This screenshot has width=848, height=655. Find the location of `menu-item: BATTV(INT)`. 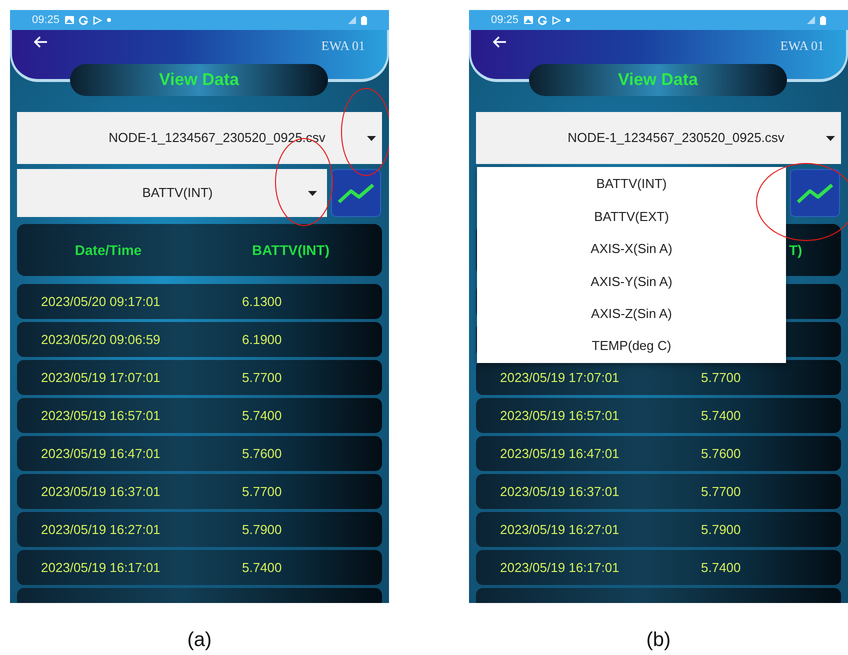

menu-item: BATTV(INT) is located at coordinates (631, 184).